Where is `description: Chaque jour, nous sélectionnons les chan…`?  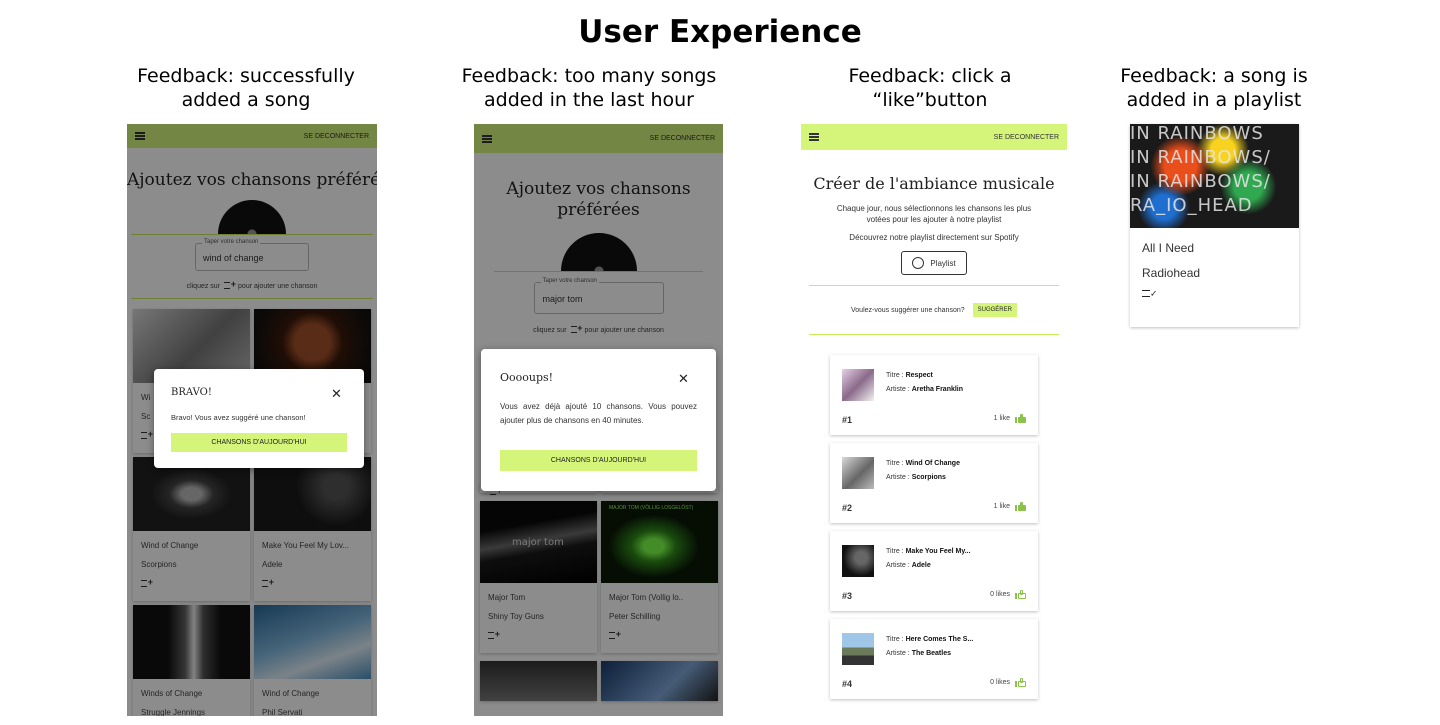
description: Chaque jour, nous sélectionnons les chan… is located at coordinates (934, 214).